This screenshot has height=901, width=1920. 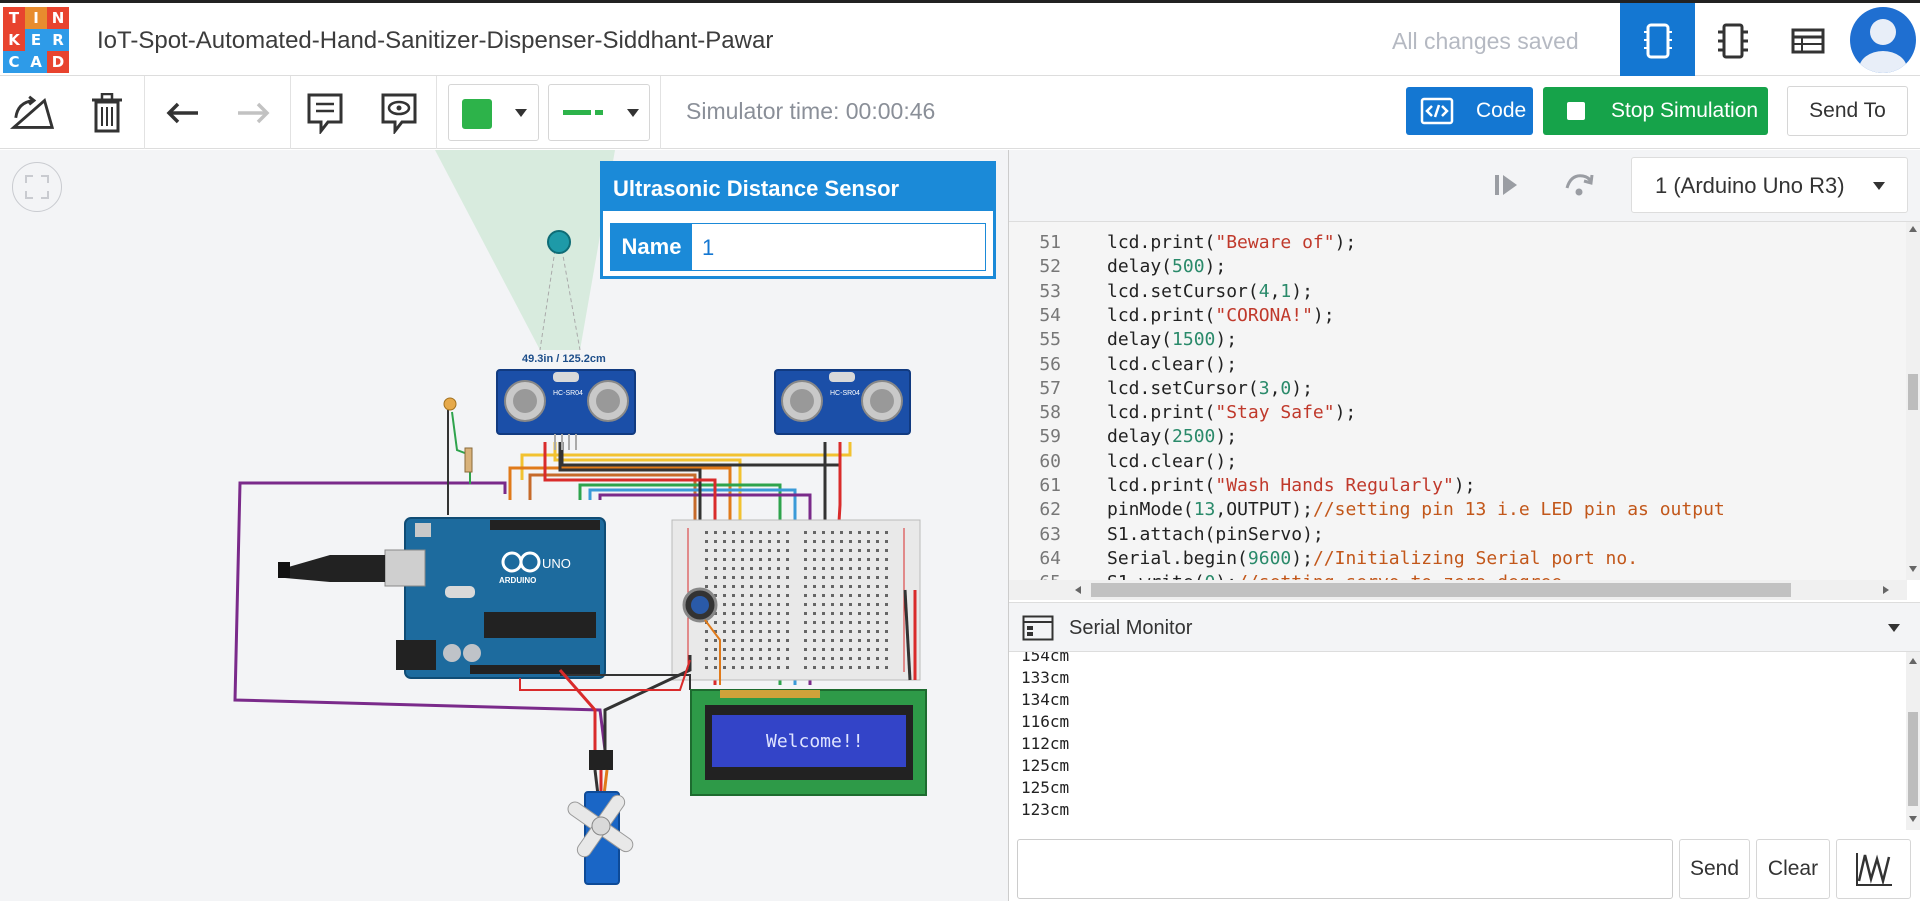 I want to click on distance-target, so click(x=559, y=242).